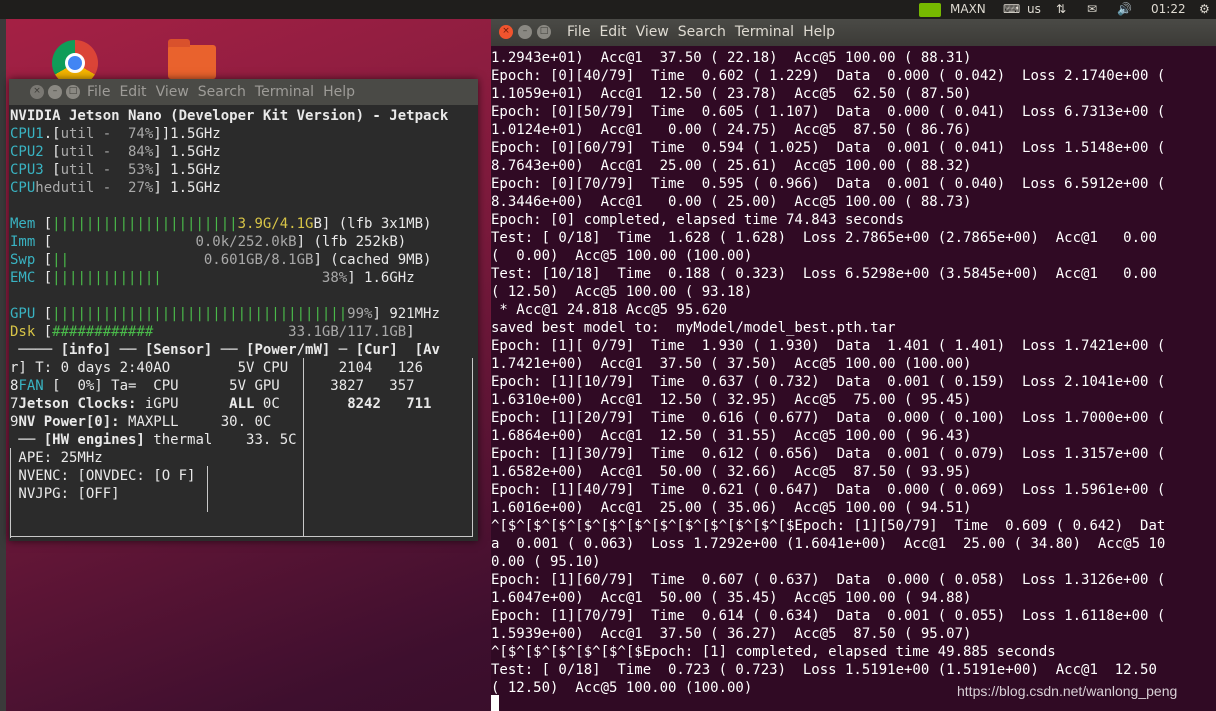 The image size is (1216, 711). I want to click on jtop-line: NVENC: [ONVDEC: [O F], so click(102, 476).